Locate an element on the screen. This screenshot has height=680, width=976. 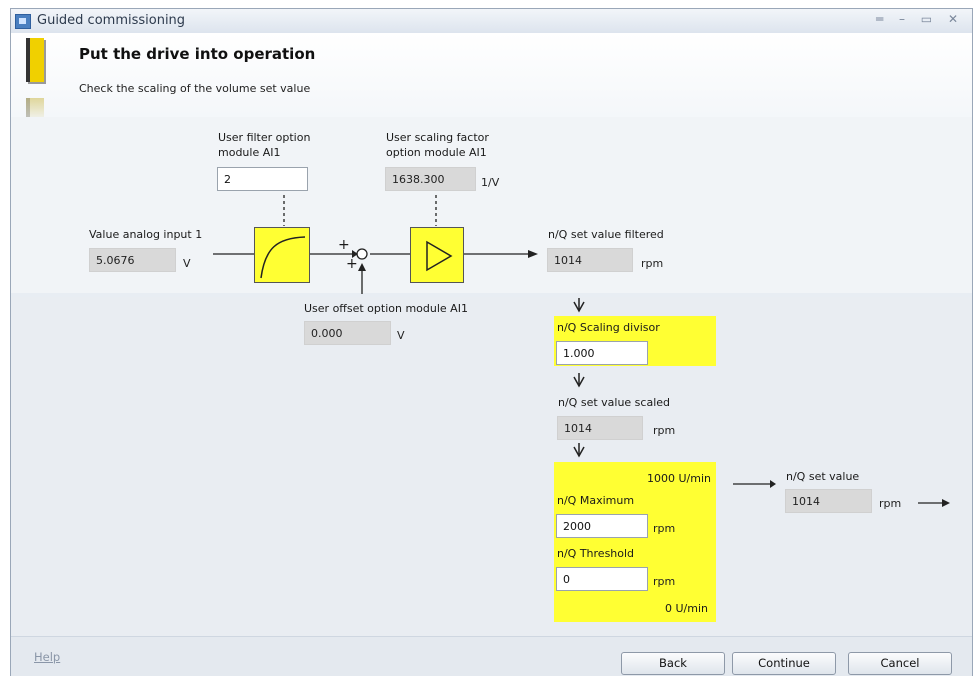
maximum-unit: rpm is located at coordinates (664, 528).